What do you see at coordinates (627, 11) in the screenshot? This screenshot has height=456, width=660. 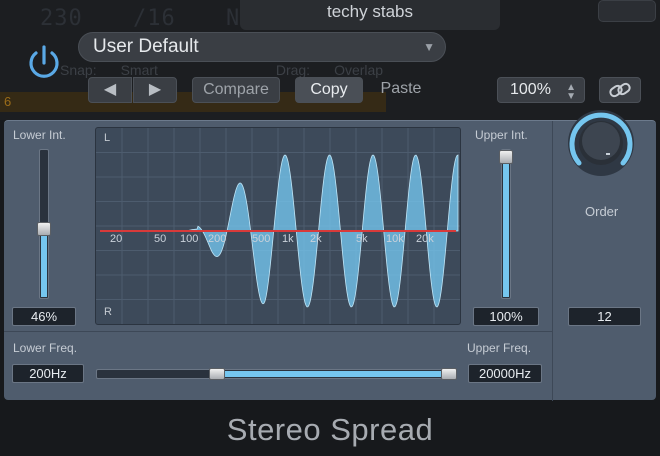 I see `host-toolbar-button` at bounding box center [627, 11].